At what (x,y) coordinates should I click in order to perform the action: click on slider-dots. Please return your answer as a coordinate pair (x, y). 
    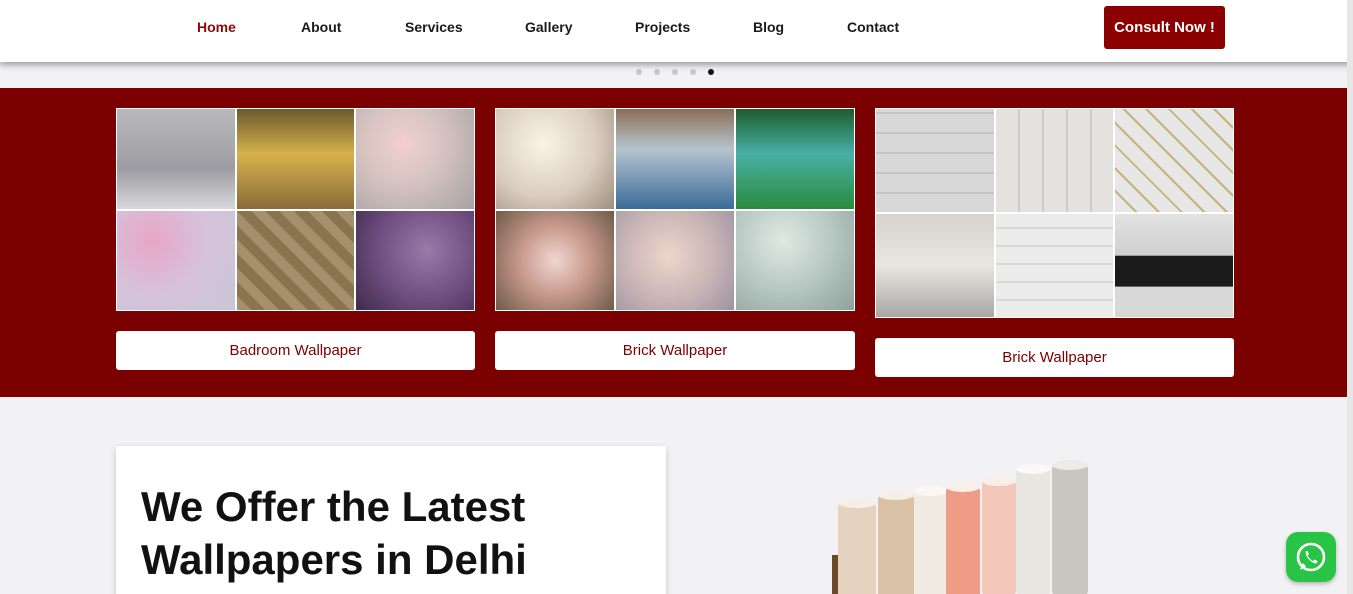
    Looking at the image, I should click on (675, 72).